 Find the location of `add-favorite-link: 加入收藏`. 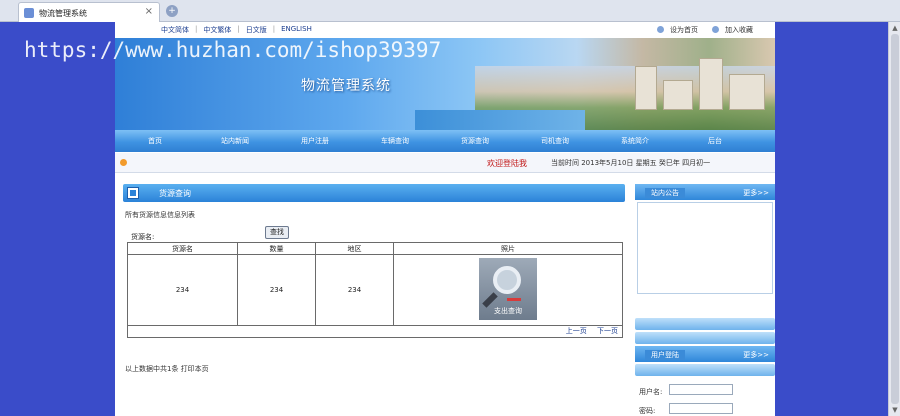

add-favorite-link: 加入收藏 is located at coordinates (732, 30).